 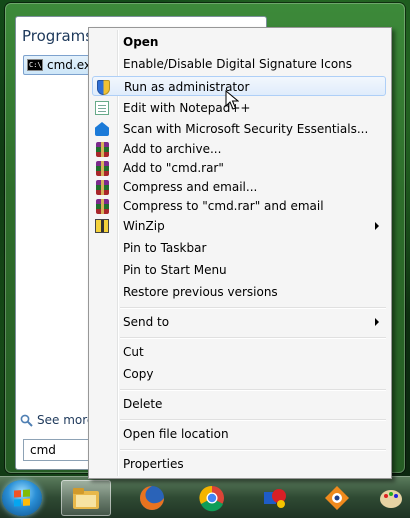 What do you see at coordinates (133, 352) in the screenshot?
I see `menu-item-label: Cut` at bounding box center [133, 352].